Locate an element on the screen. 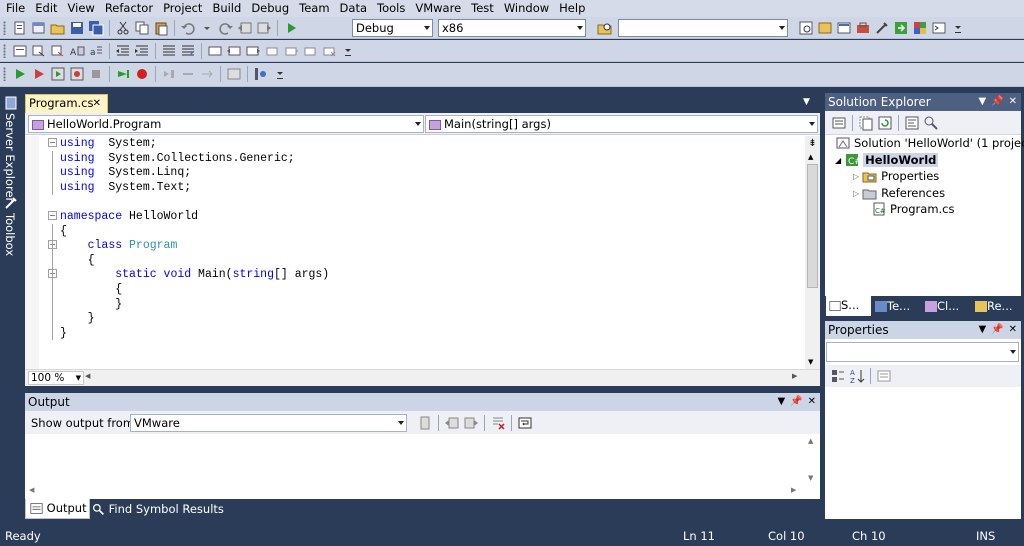 This screenshot has height=546, width=1024. categorized-icon is located at coordinates (838, 376).